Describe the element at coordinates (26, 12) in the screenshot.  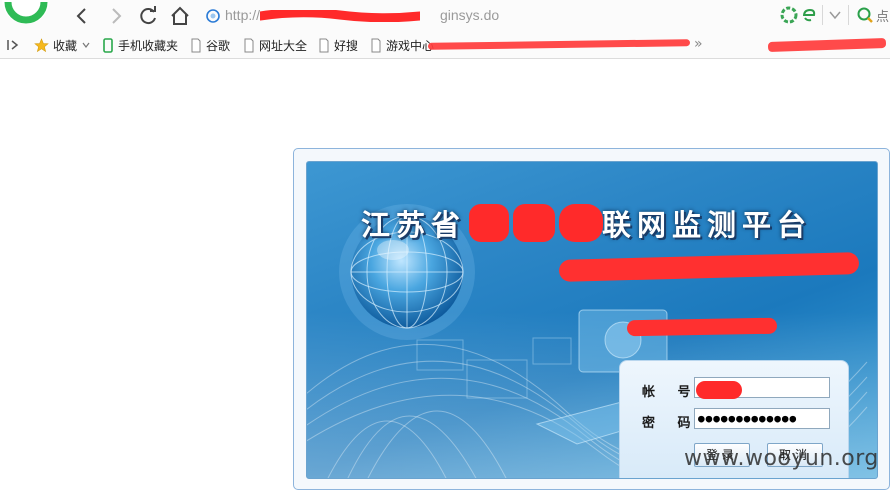
I see `browser-logo-icon` at that location.